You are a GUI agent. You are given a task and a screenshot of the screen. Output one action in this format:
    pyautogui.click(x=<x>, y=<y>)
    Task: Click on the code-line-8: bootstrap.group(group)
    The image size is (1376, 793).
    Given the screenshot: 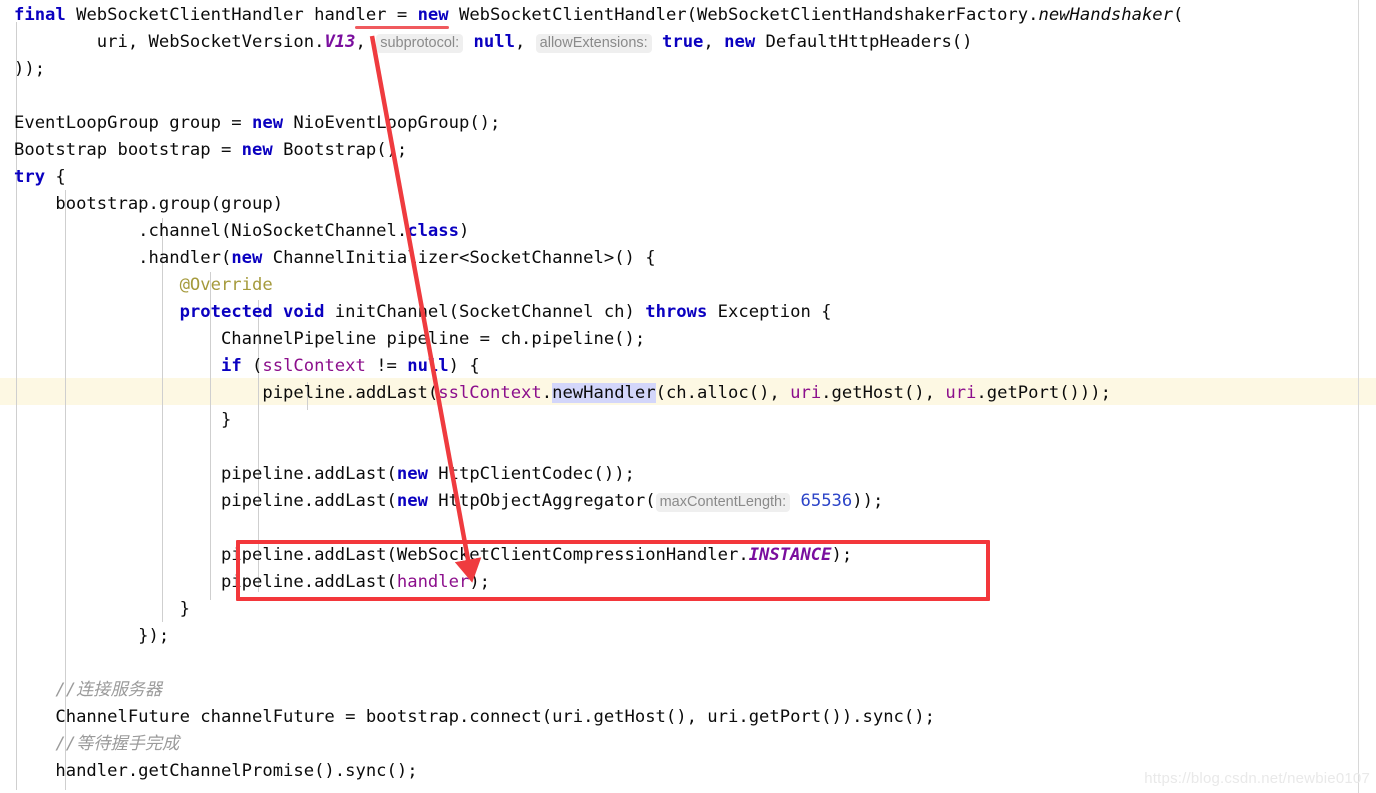 What is the action you would take?
    pyautogui.click(x=148, y=204)
    